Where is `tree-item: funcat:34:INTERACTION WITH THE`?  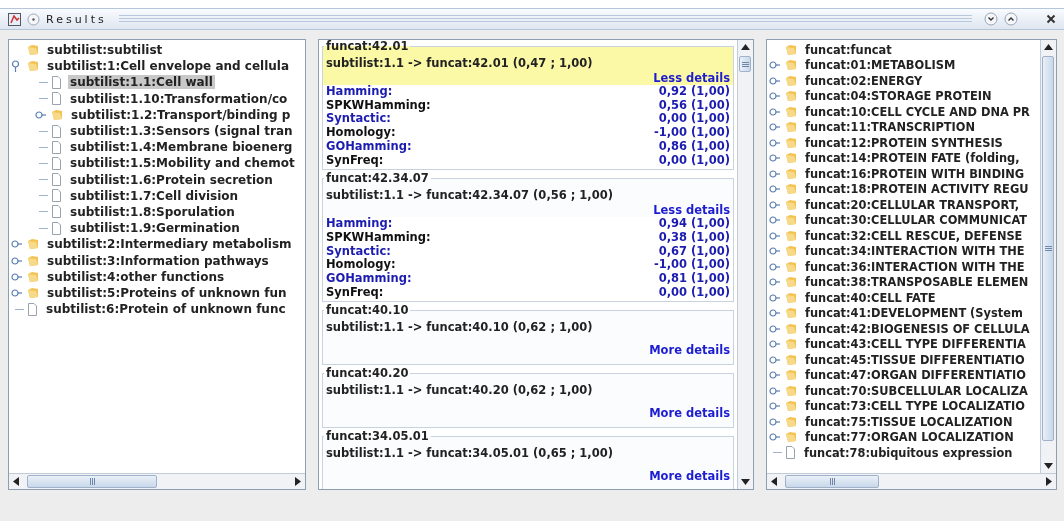 tree-item: funcat:34:INTERACTION WITH THE is located at coordinates (915, 251).